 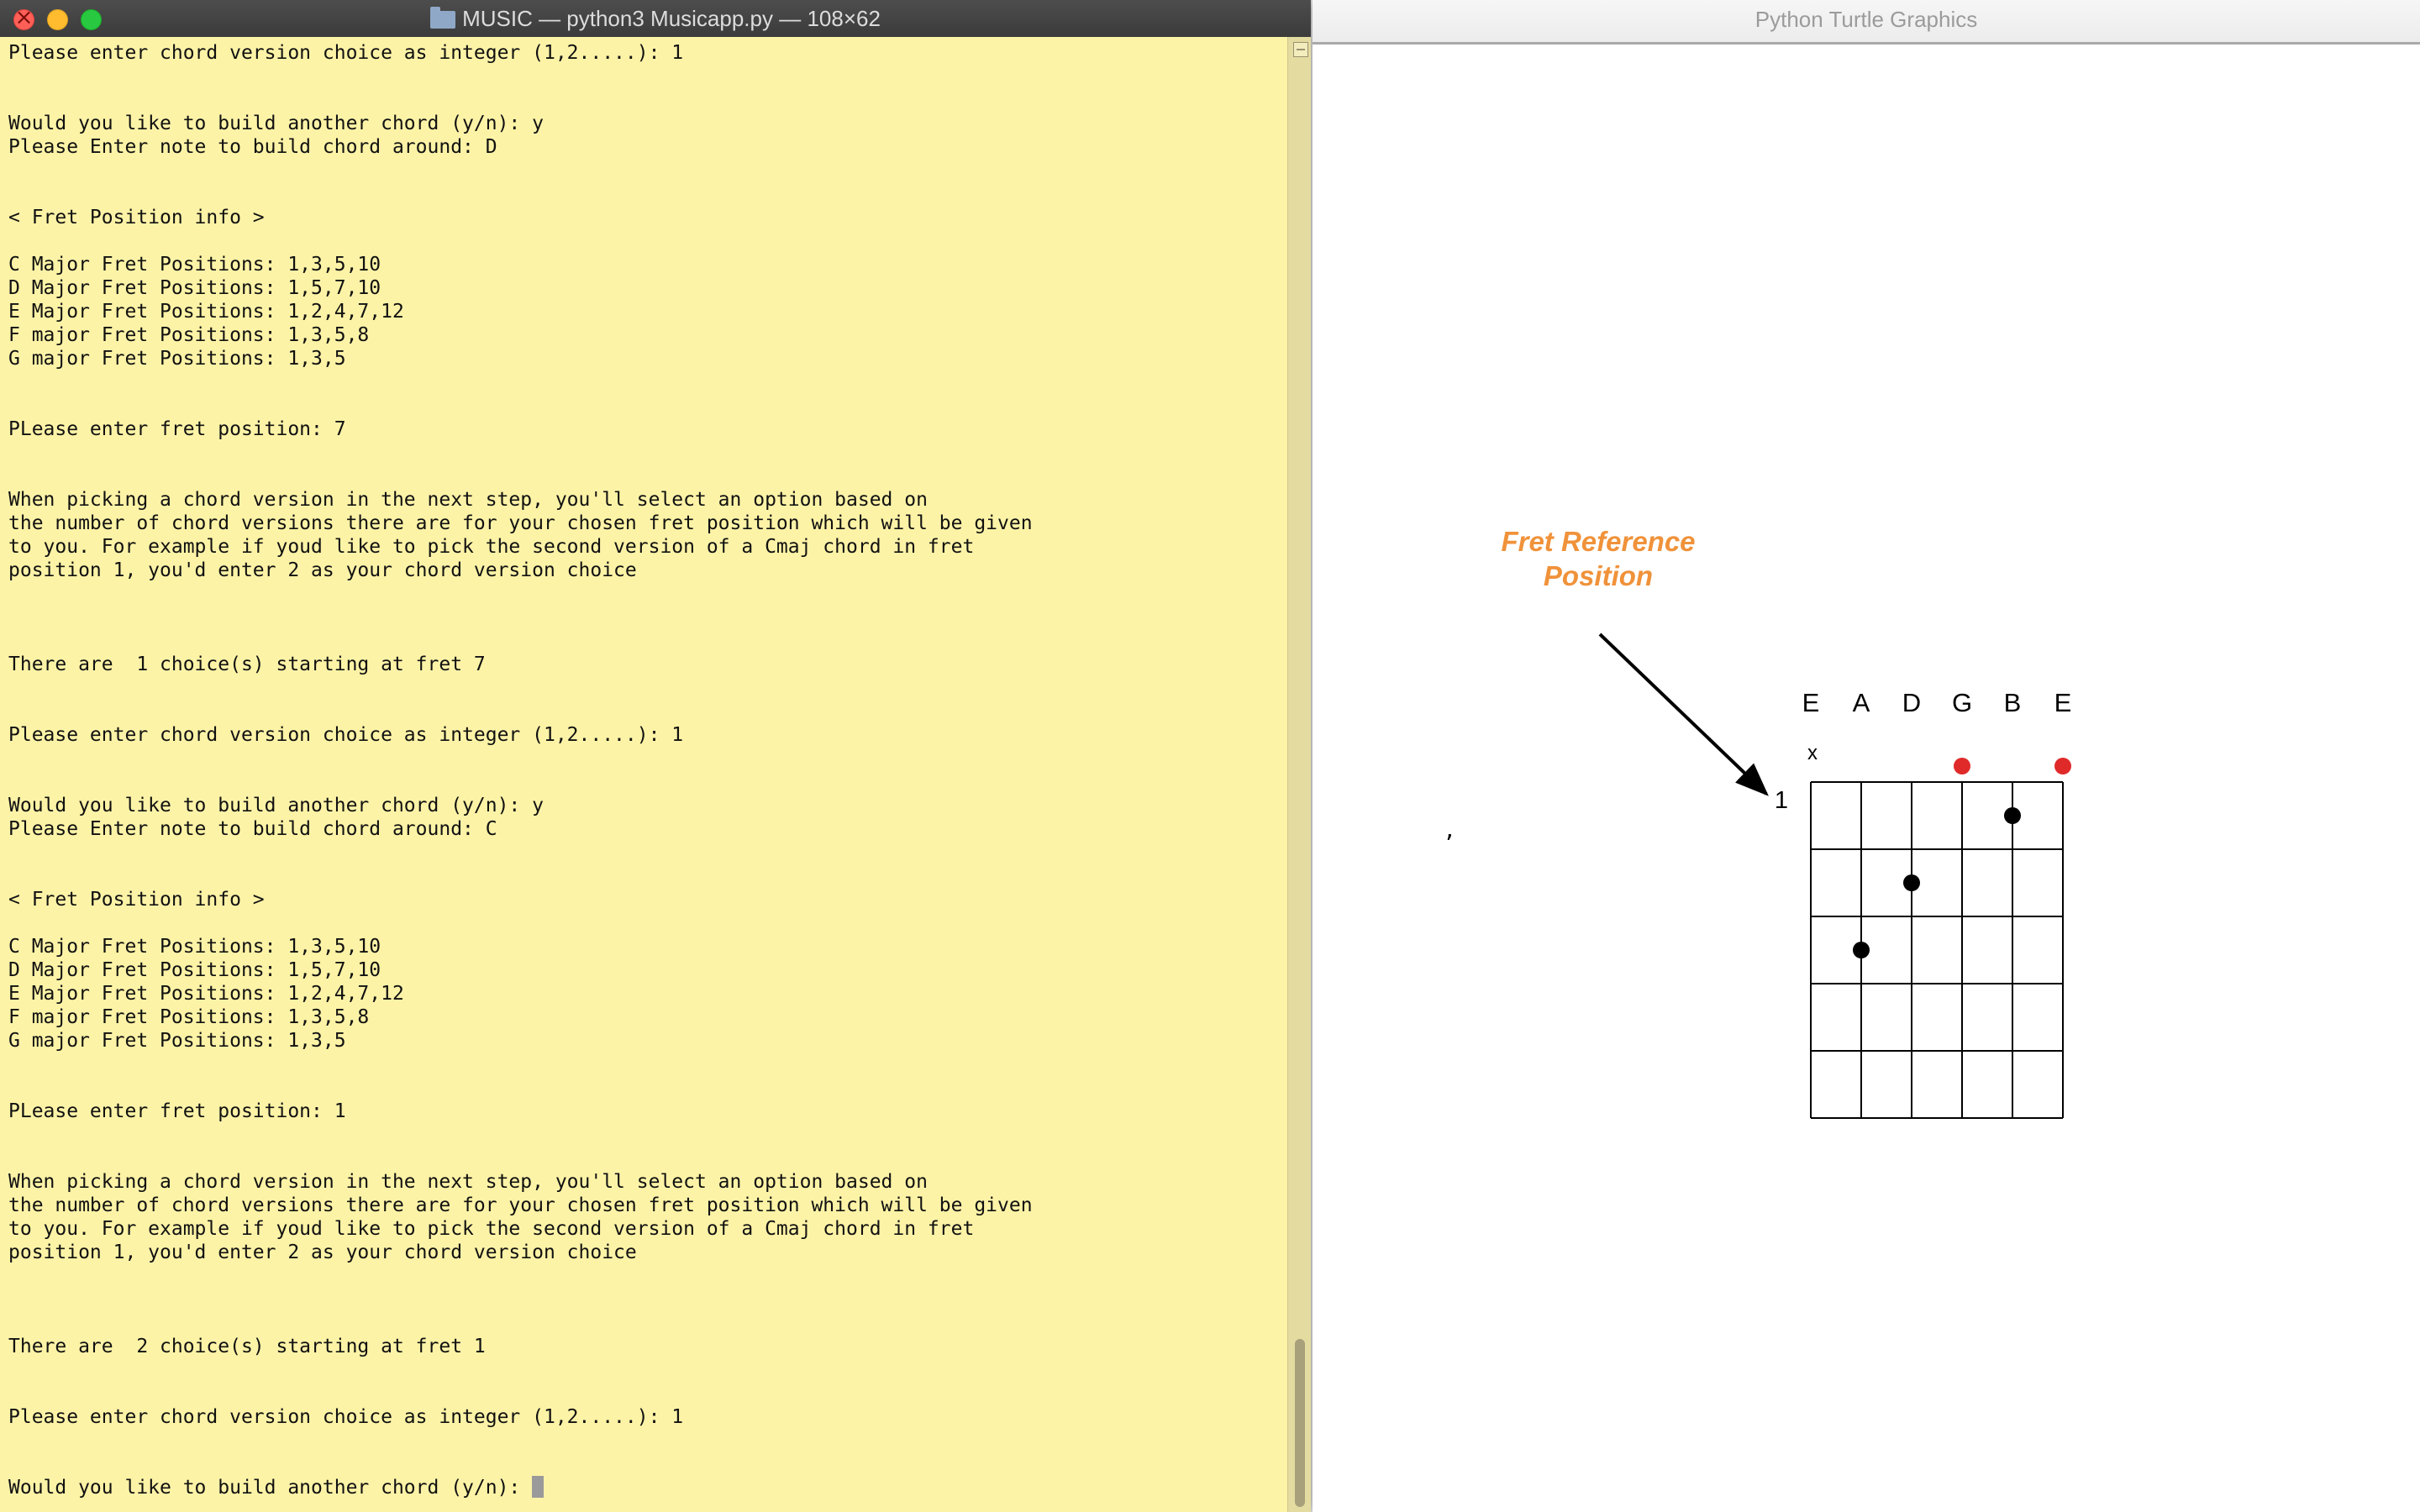 What do you see at coordinates (1862, 702) in the screenshot?
I see `string-label: A` at bounding box center [1862, 702].